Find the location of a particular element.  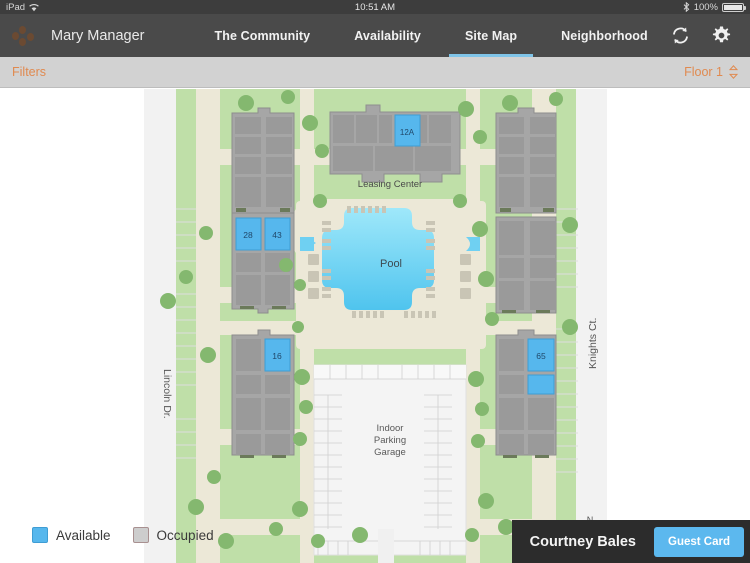

tab-neighborhood: Neighborhood is located at coordinates (604, 35).